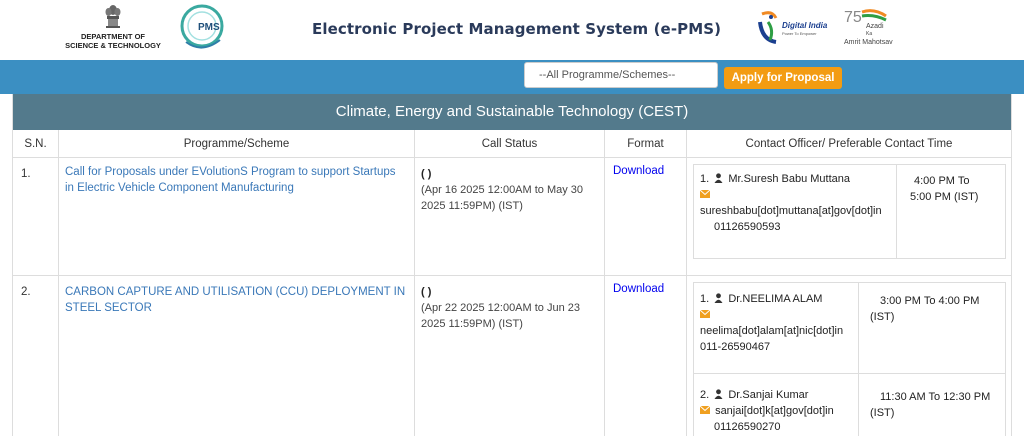 The image size is (1024, 436). Describe the element at coordinates (775, 299) in the screenshot. I see `contact-name: Dr.NEELIMA ALAM` at that location.